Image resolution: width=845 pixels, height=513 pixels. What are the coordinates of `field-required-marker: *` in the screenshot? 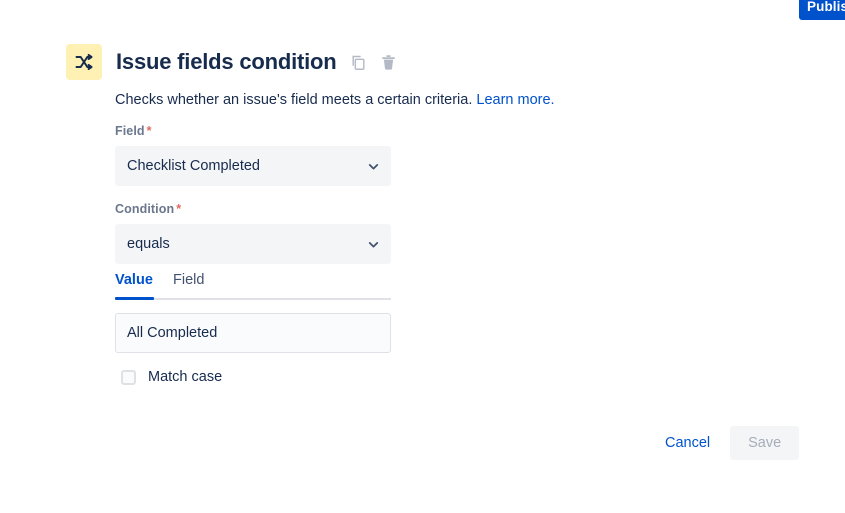 It's located at (149, 131).